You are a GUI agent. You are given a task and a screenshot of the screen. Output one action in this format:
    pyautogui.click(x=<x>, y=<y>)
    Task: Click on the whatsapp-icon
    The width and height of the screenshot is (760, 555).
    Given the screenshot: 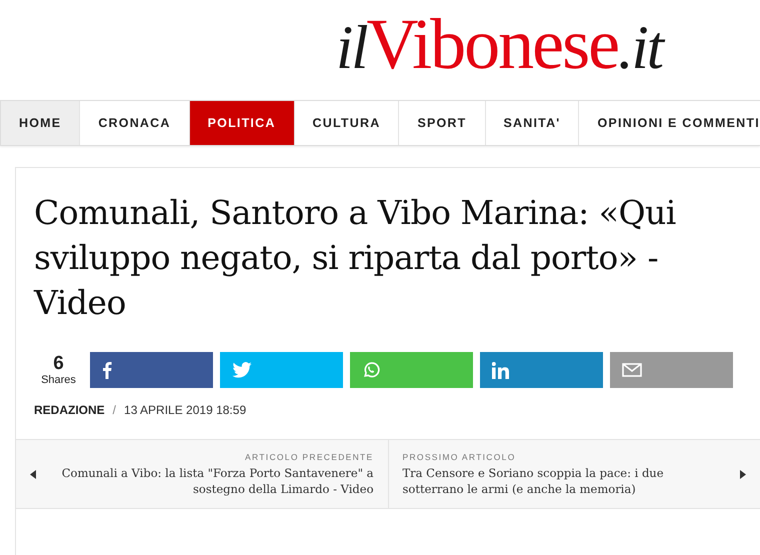 What is the action you would take?
    pyautogui.click(x=371, y=370)
    